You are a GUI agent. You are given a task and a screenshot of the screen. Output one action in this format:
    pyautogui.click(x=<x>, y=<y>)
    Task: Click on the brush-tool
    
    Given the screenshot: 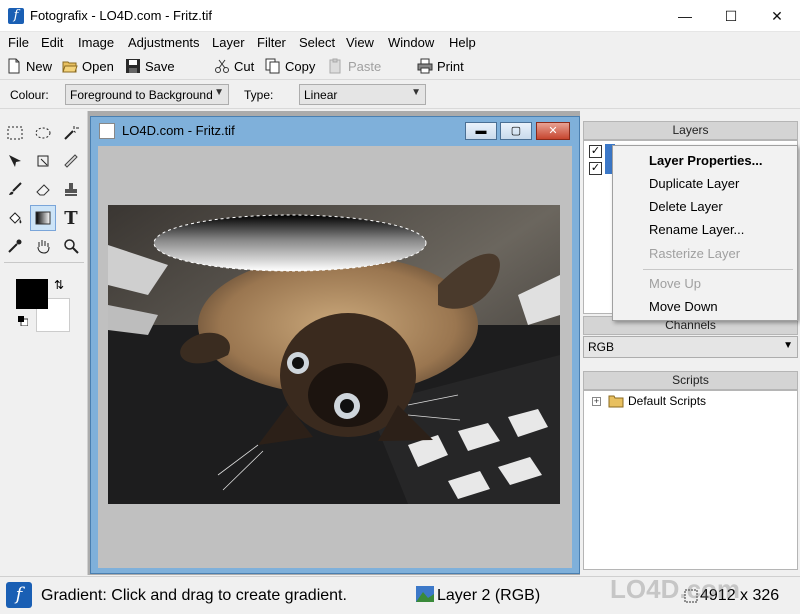 What is the action you would take?
    pyautogui.click(x=15, y=189)
    